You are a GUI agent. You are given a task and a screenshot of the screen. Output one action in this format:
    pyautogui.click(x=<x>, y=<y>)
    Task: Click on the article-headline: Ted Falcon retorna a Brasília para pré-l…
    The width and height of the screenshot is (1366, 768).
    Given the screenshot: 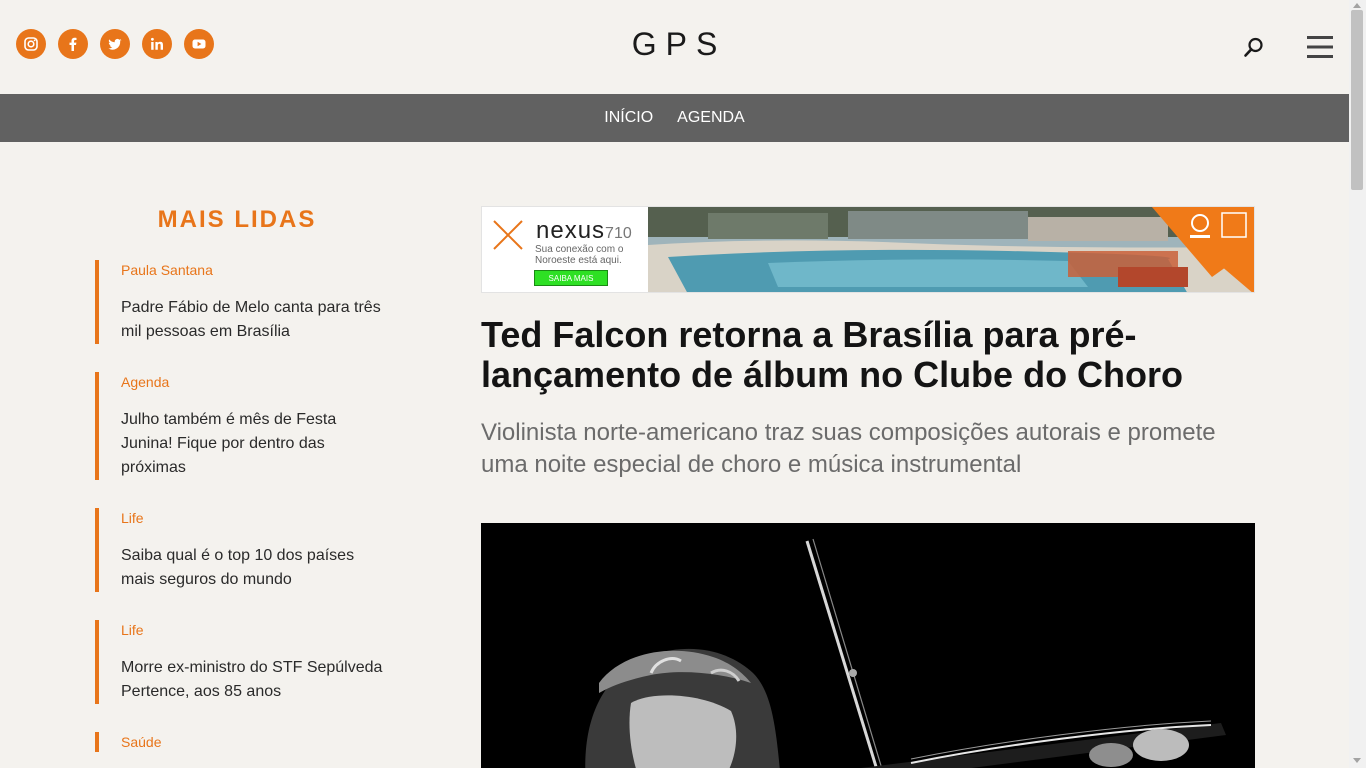 What is the action you would take?
    pyautogui.click(x=832, y=354)
    